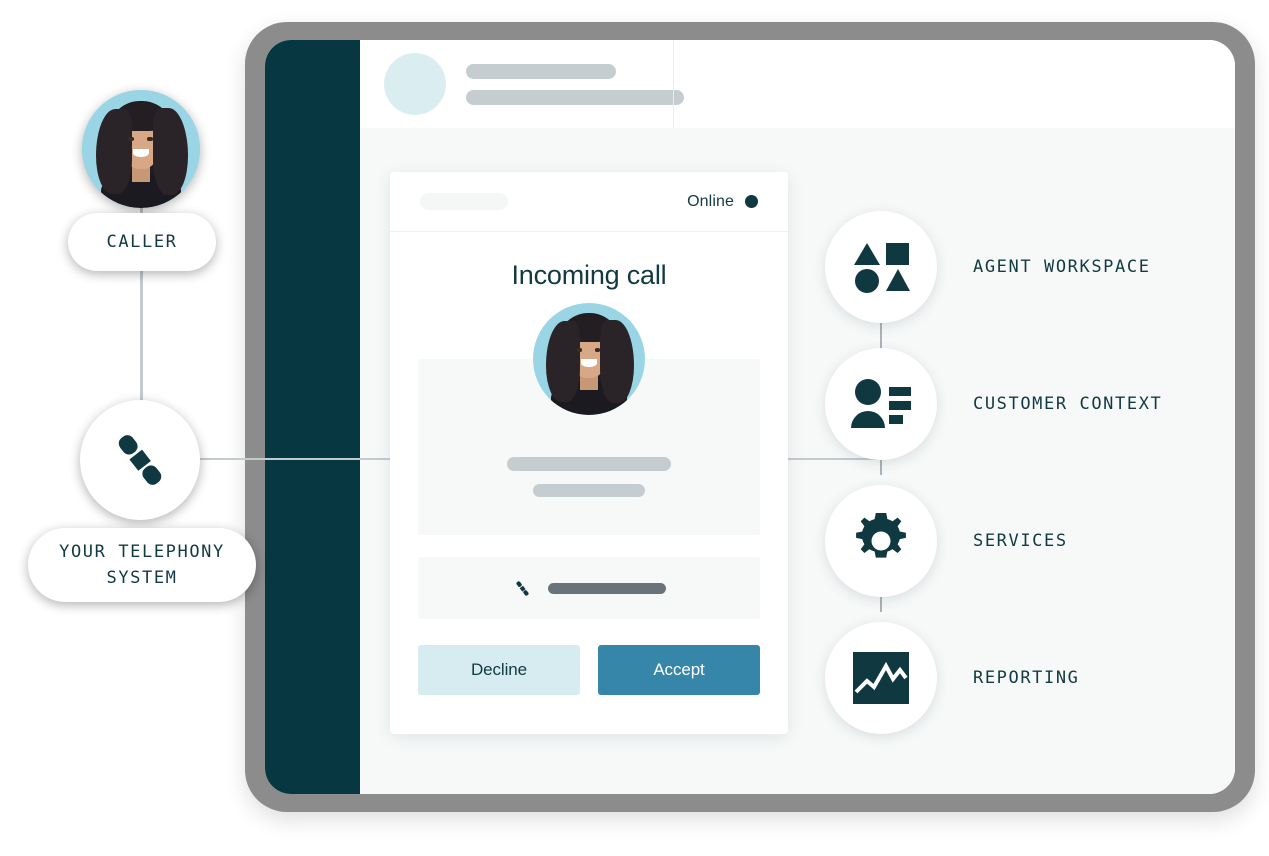  I want to click on telephony-phone-icon, so click(140, 460).